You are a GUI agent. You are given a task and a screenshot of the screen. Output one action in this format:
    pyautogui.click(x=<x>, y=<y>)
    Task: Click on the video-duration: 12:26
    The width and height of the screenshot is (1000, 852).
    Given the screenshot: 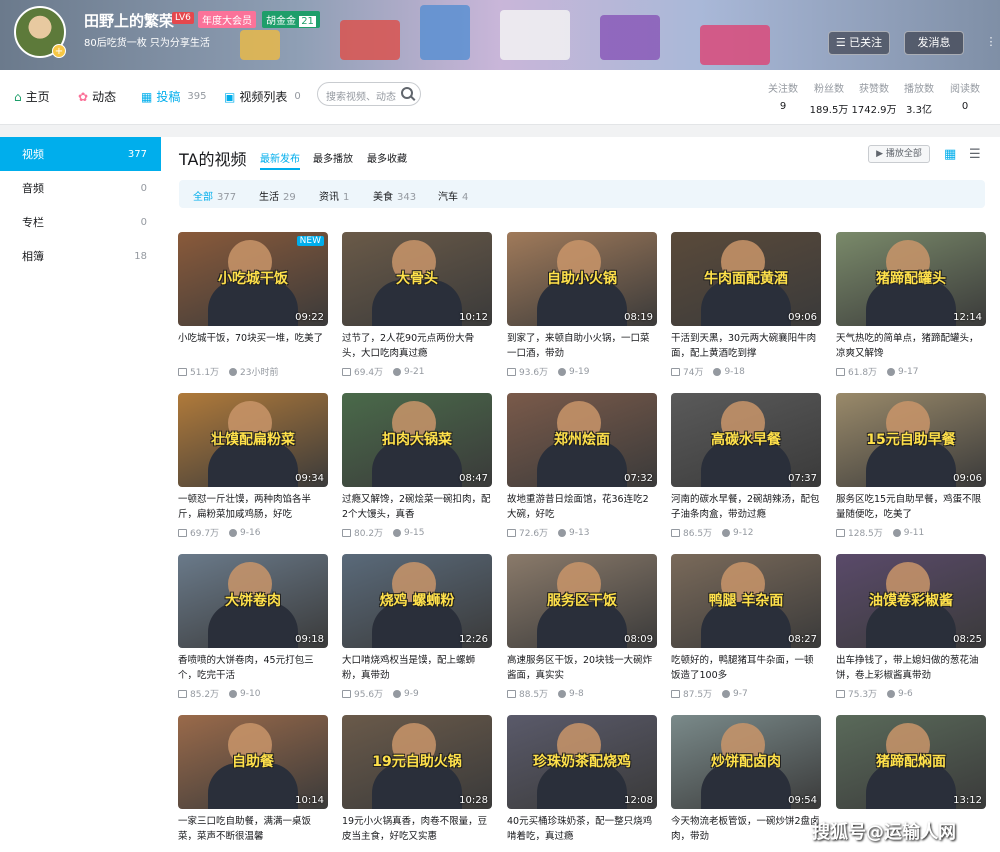 What is the action you would take?
    pyautogui.click(x=473, y=639)
    